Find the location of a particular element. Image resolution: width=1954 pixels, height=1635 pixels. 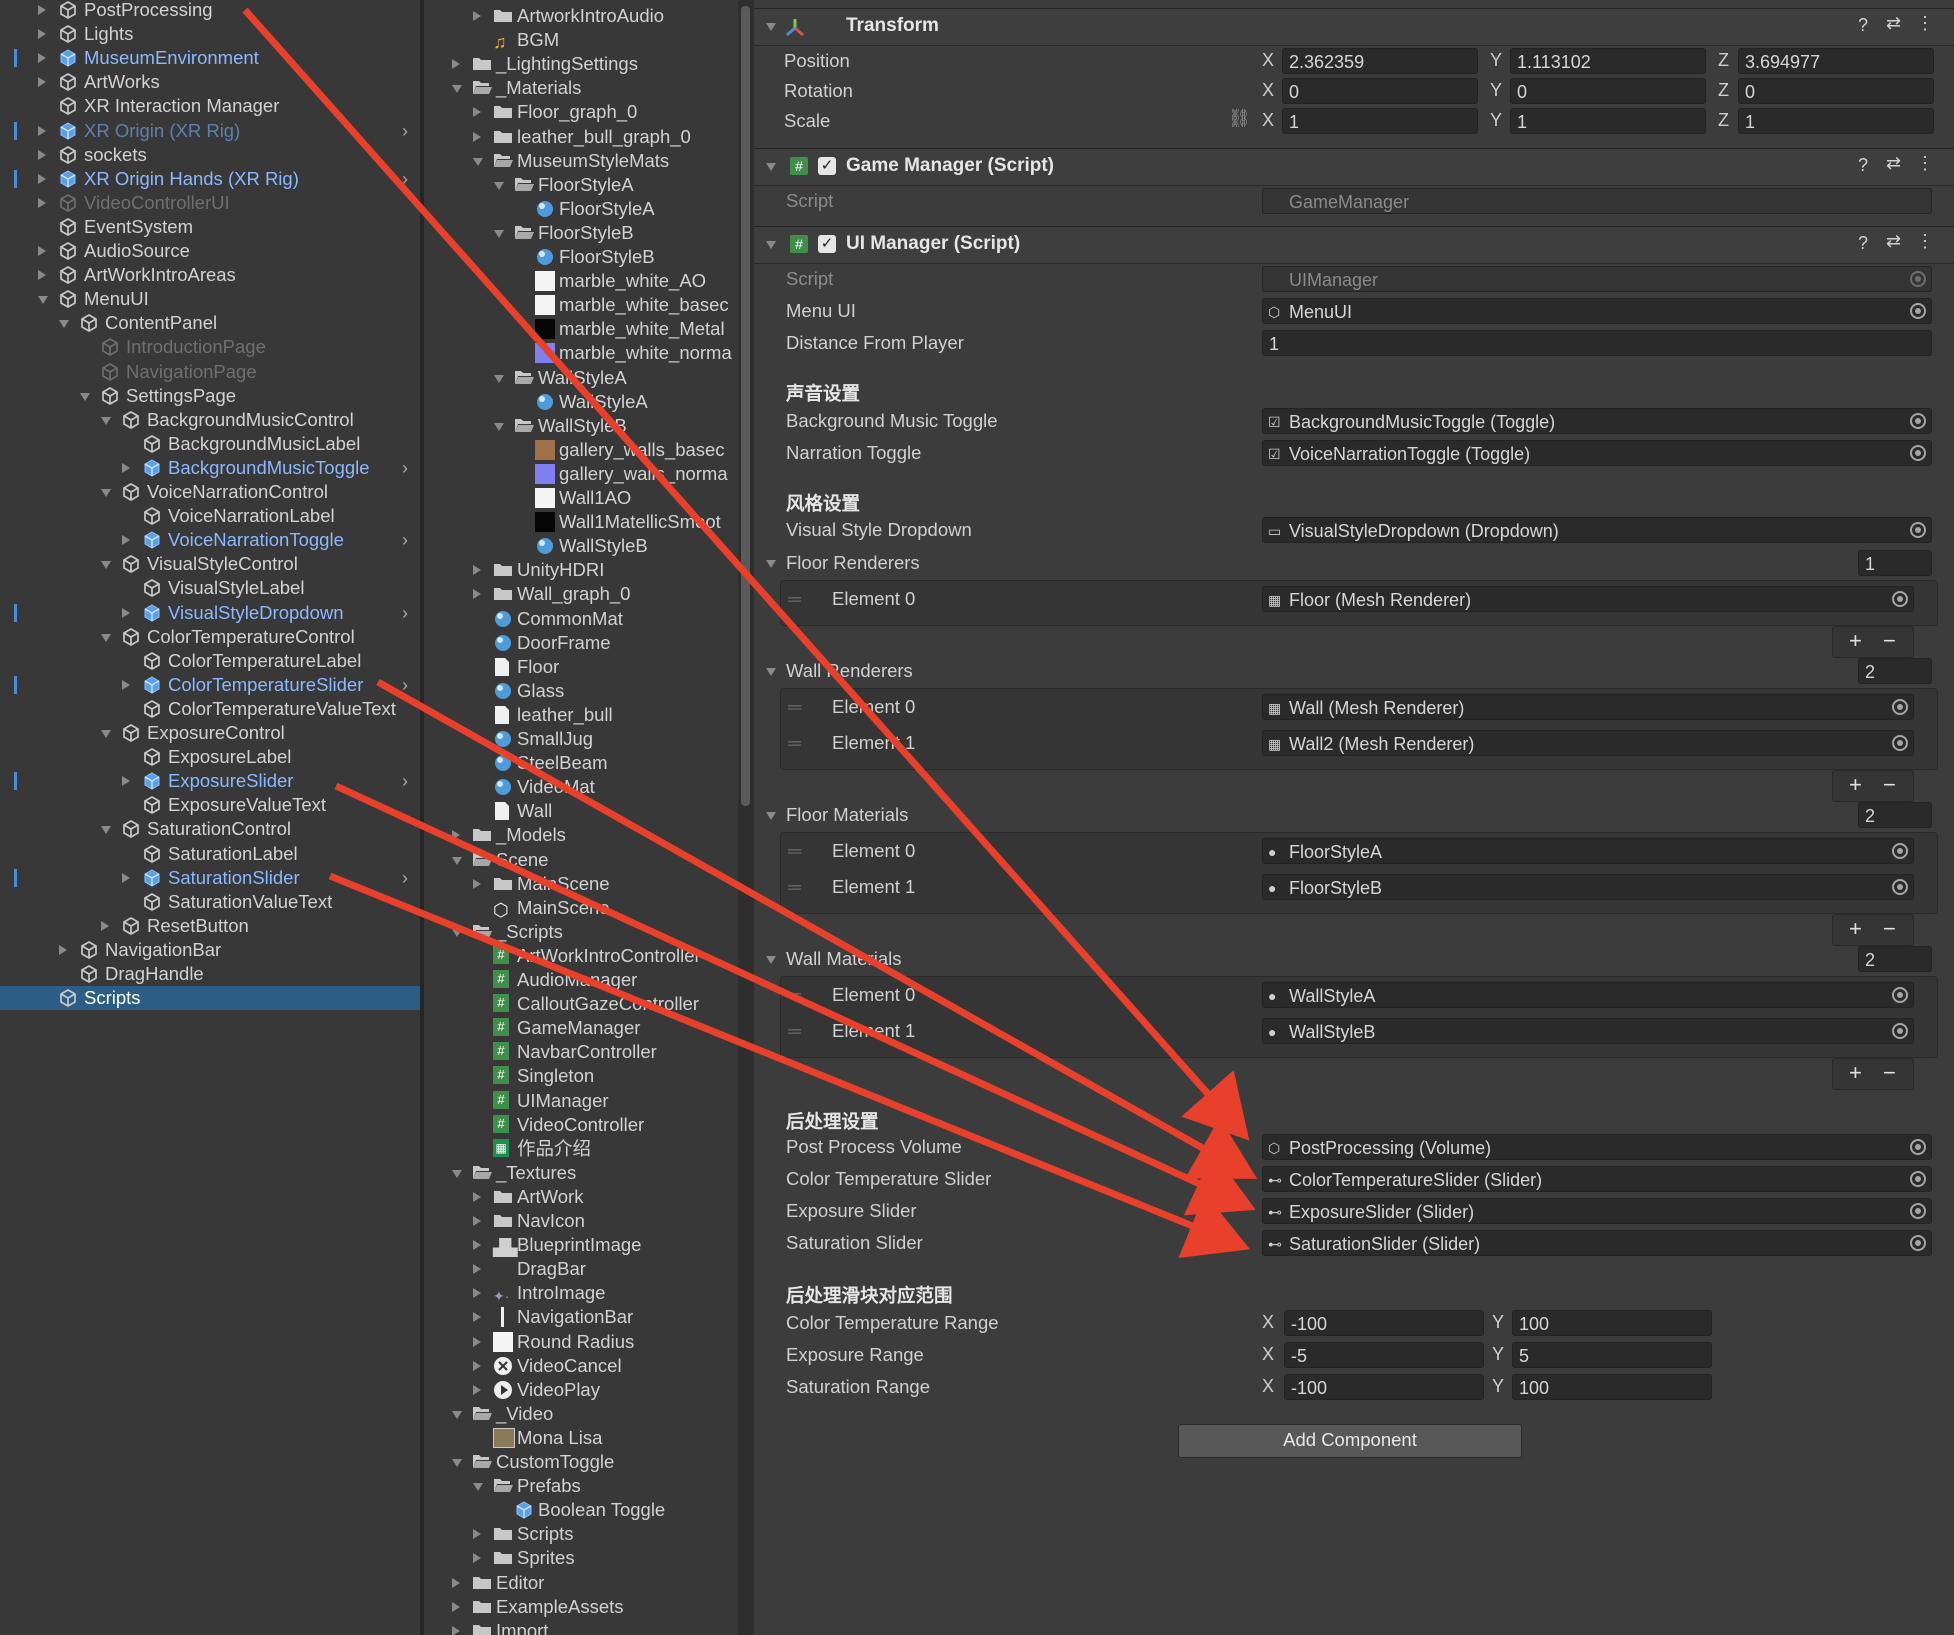

project-item: ▦ 作品介绍 is located at coordinates (581, 1149).